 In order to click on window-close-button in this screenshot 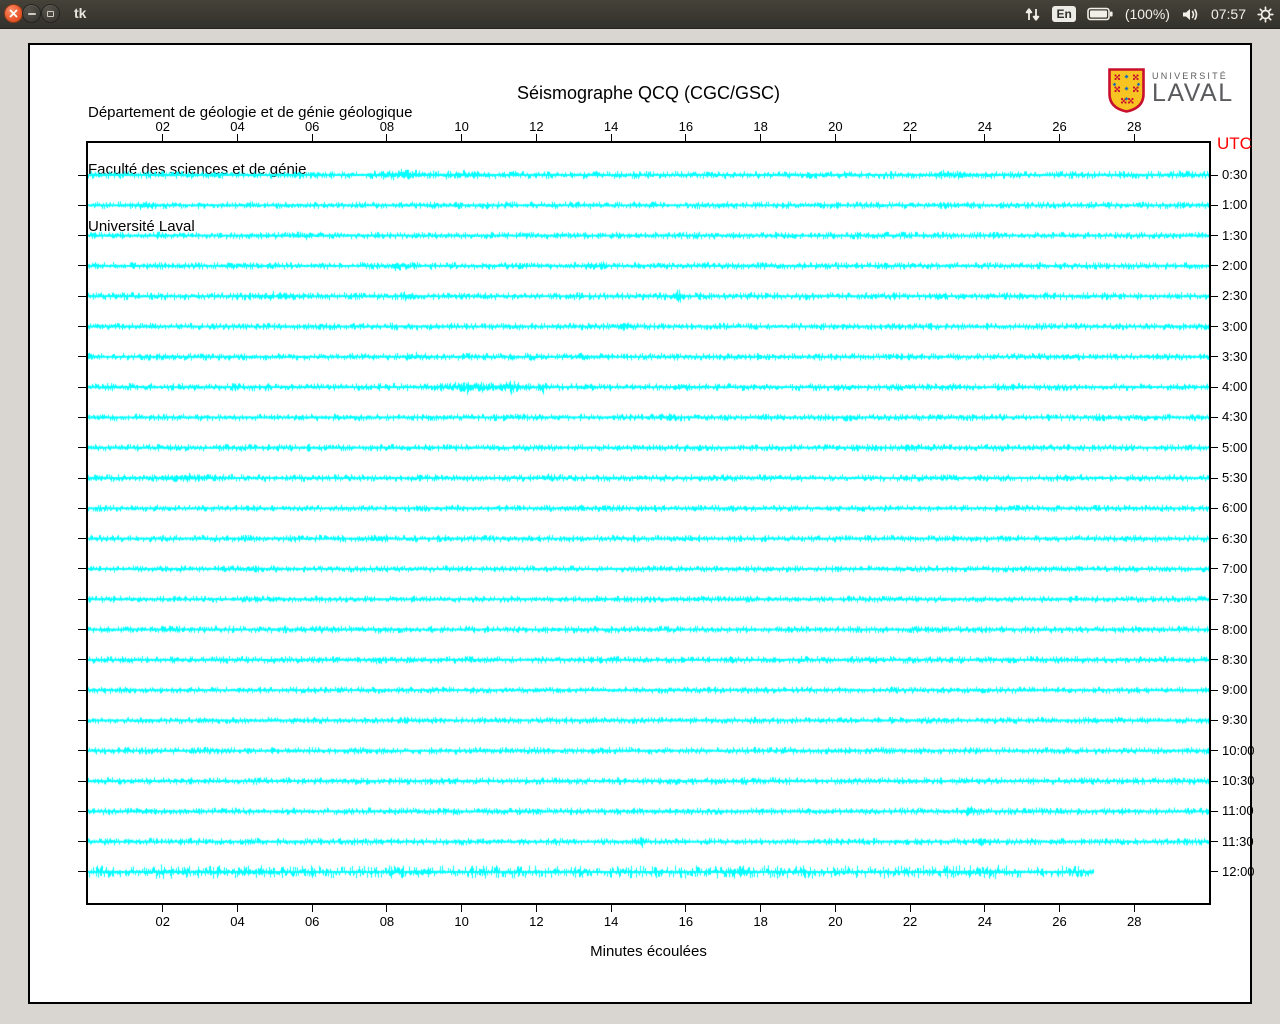, I will do `click(13, 13)`.